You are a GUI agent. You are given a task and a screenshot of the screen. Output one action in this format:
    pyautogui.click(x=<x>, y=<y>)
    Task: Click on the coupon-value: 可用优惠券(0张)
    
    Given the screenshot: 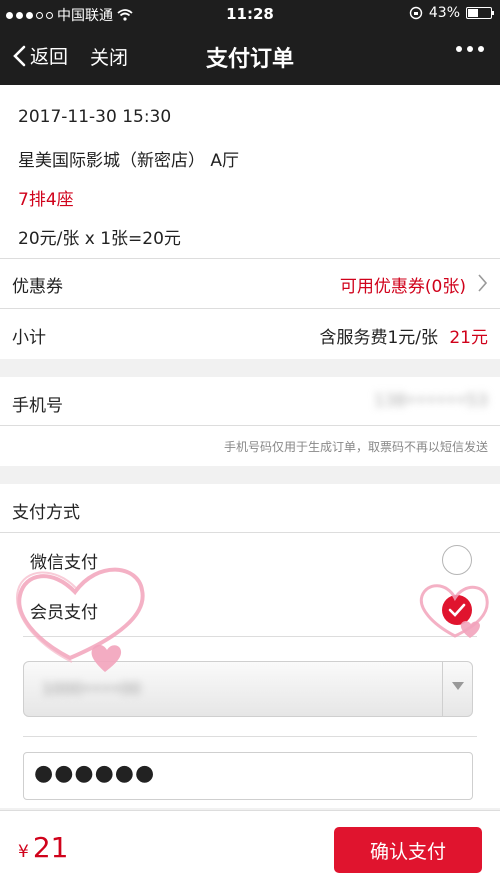 What is the action you would take?
    pyautogui.click(x=402, y=287)
    